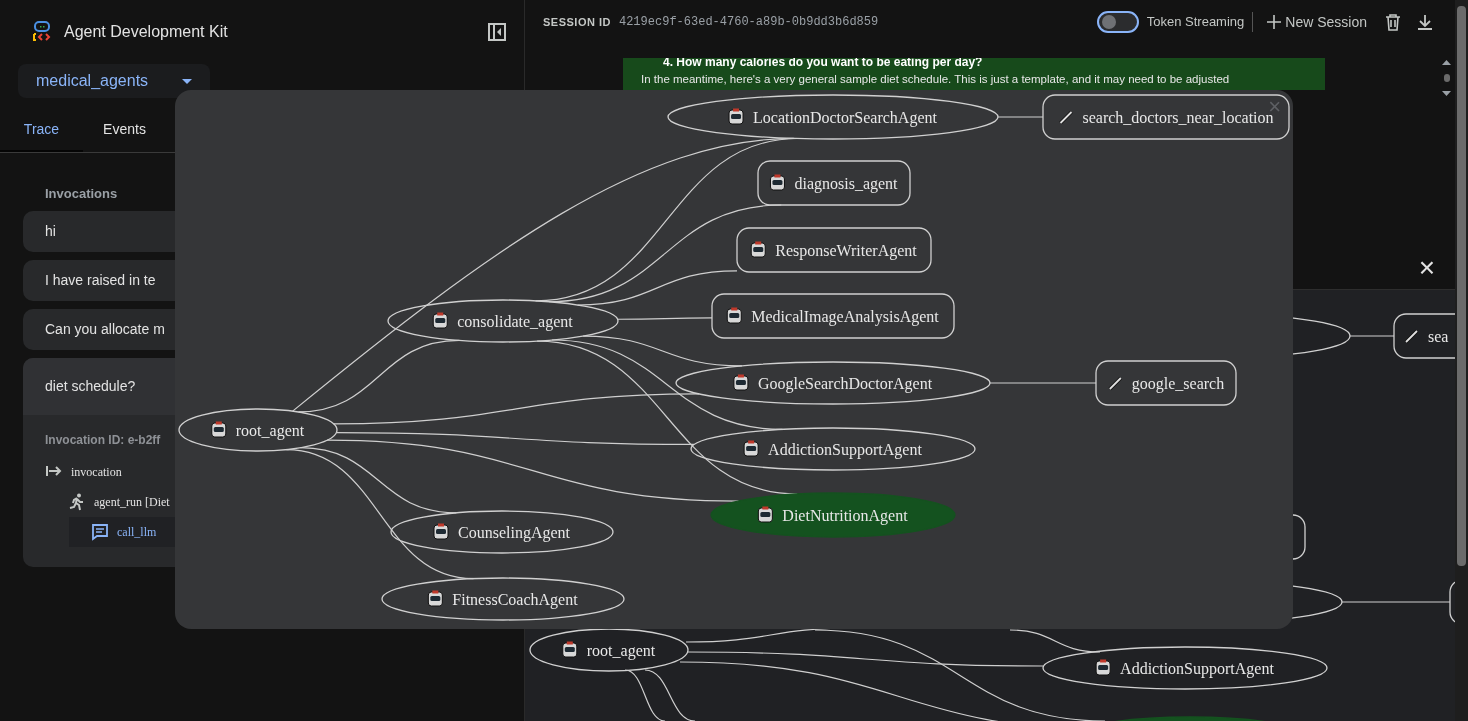 Image resolution: width=1468 pixels, height=721 pixels. Describe the element at coordinates (845, 117) in the screenshot. I see `node-label: LocationDoctorSearchAgent` at that location.